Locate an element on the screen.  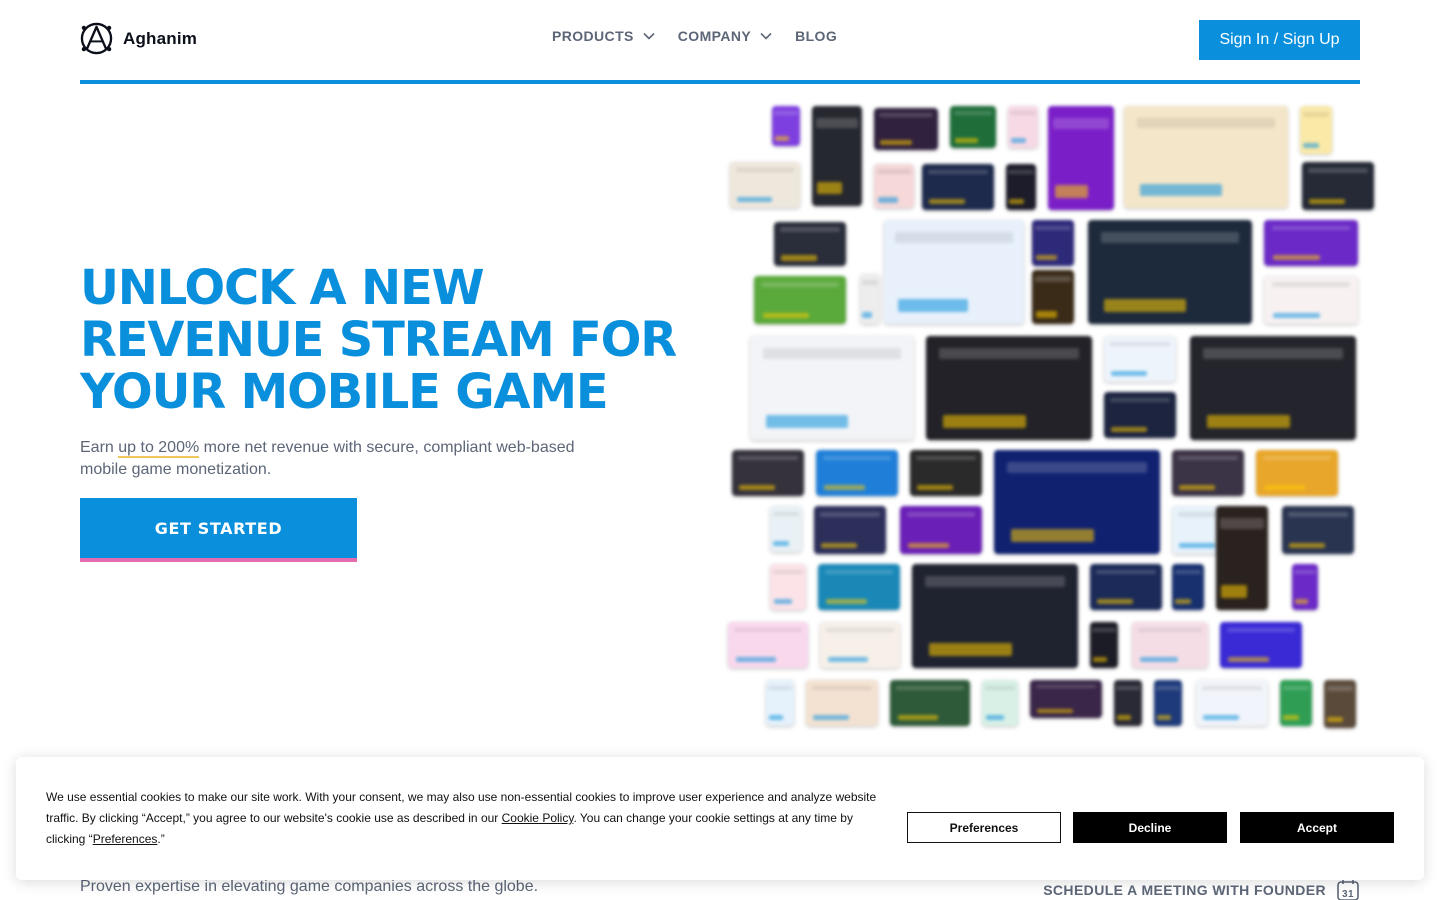
cookie-policy-link: Cookie Policy is located at coordinates (538, 818).